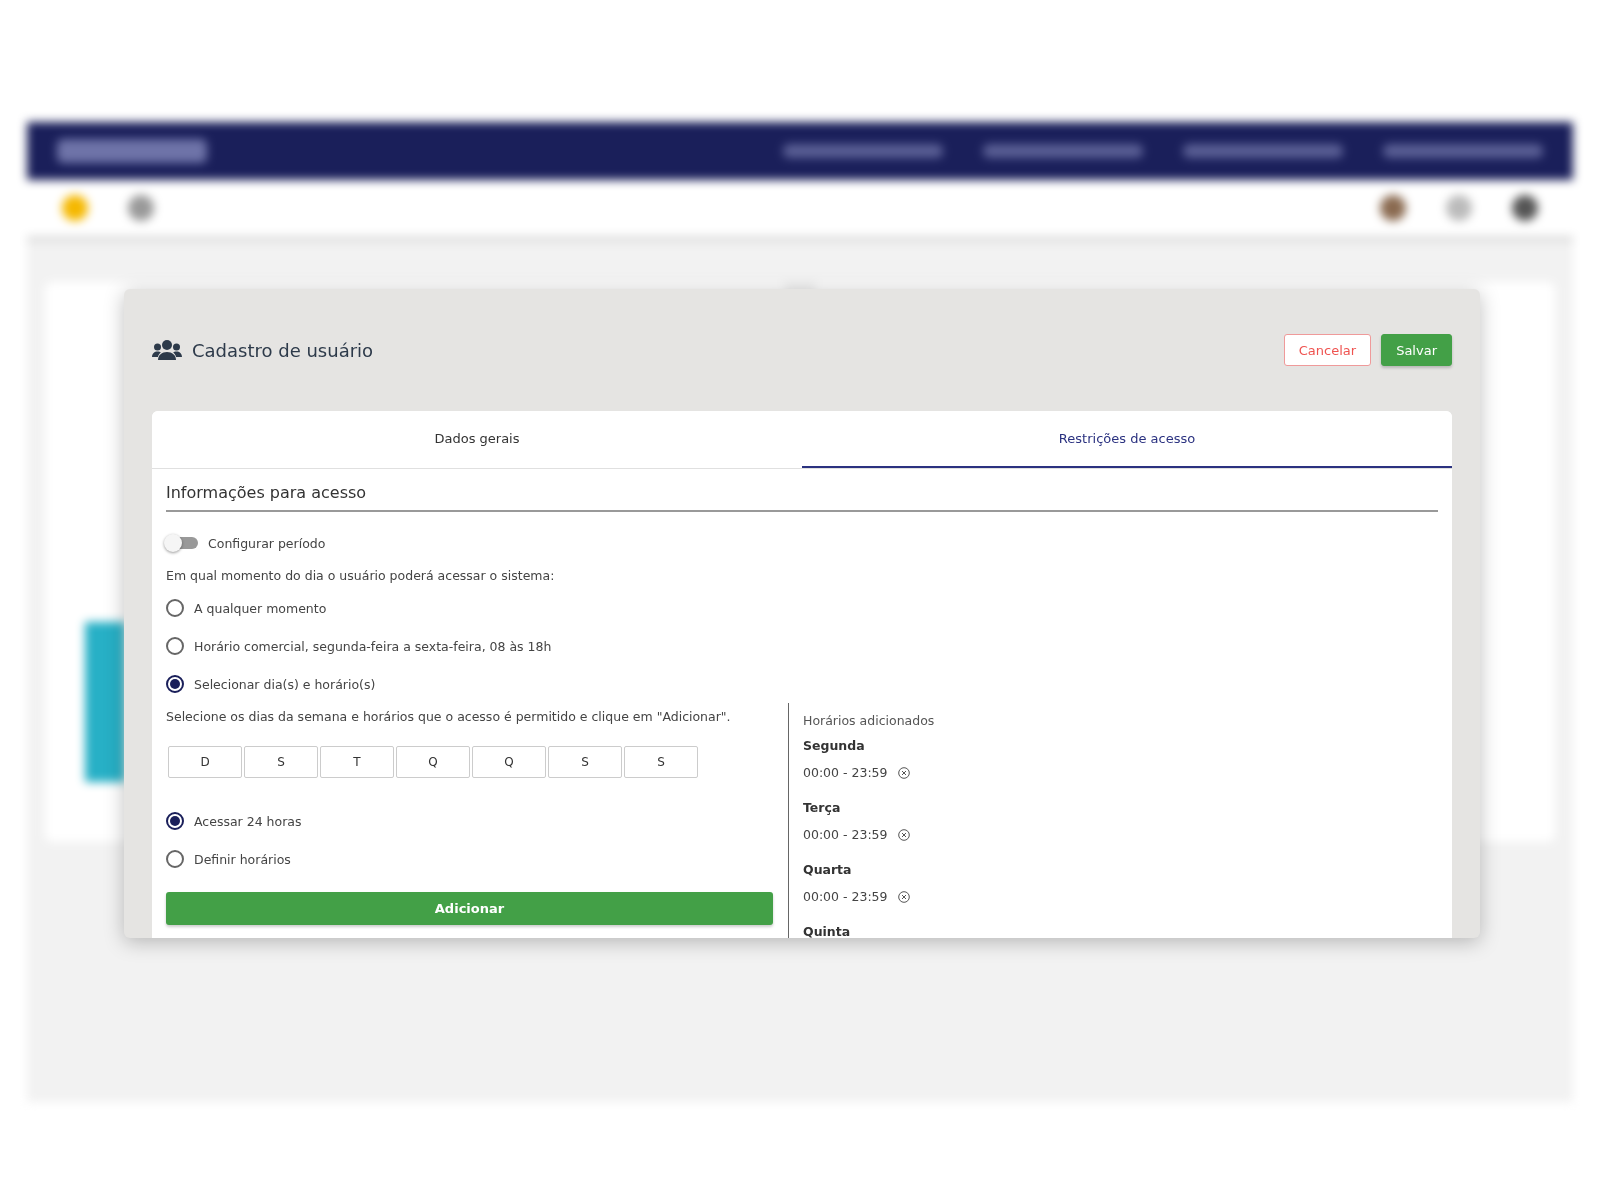 This screenshot has height=1200, width=1600. What do you see at coordinates (869, 721) in the screenshot?
I see `added-schedules-title: Horários adicionados` at bounding box center [869, 721].